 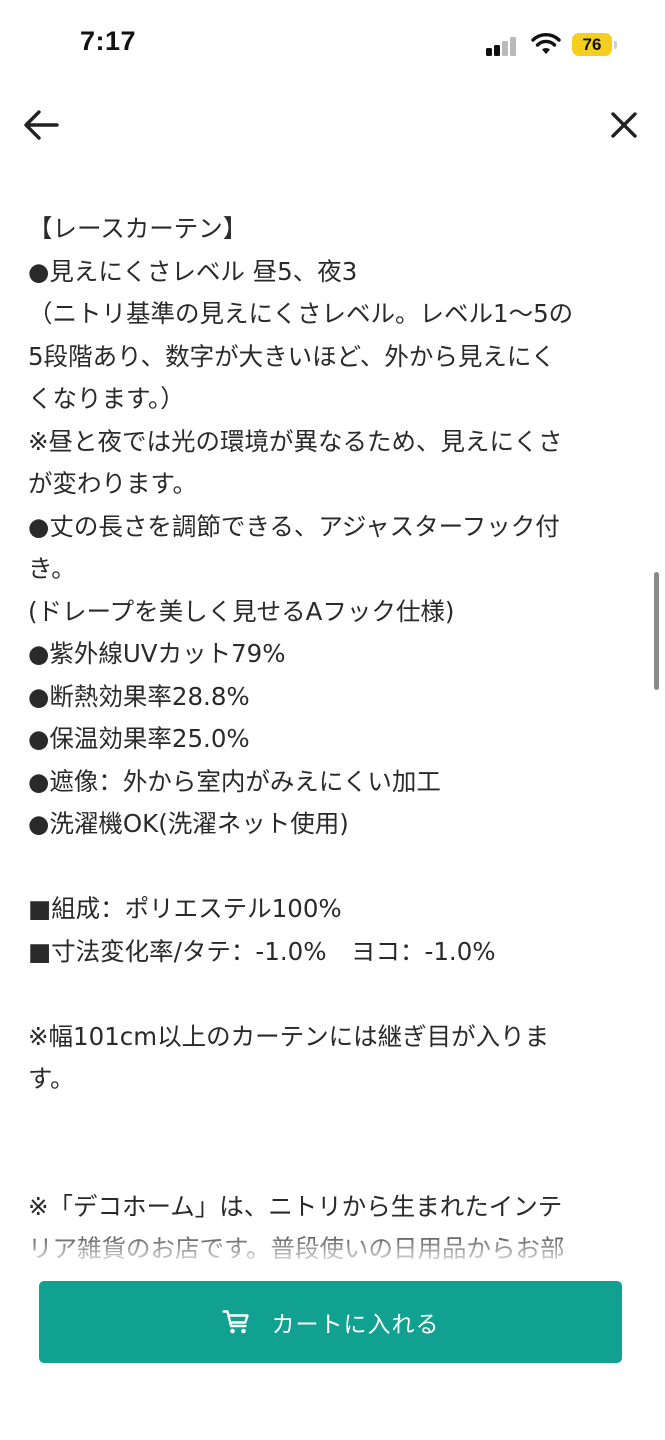 I want to click on add-to-cart-button: カートに入れる, so click(x=330, y=1322).